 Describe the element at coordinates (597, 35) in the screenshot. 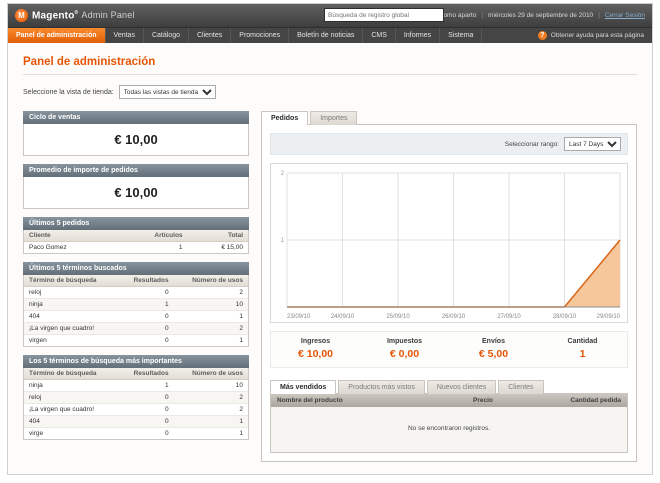

I see `help-label: Obtener ayuda para esta página` at that location.